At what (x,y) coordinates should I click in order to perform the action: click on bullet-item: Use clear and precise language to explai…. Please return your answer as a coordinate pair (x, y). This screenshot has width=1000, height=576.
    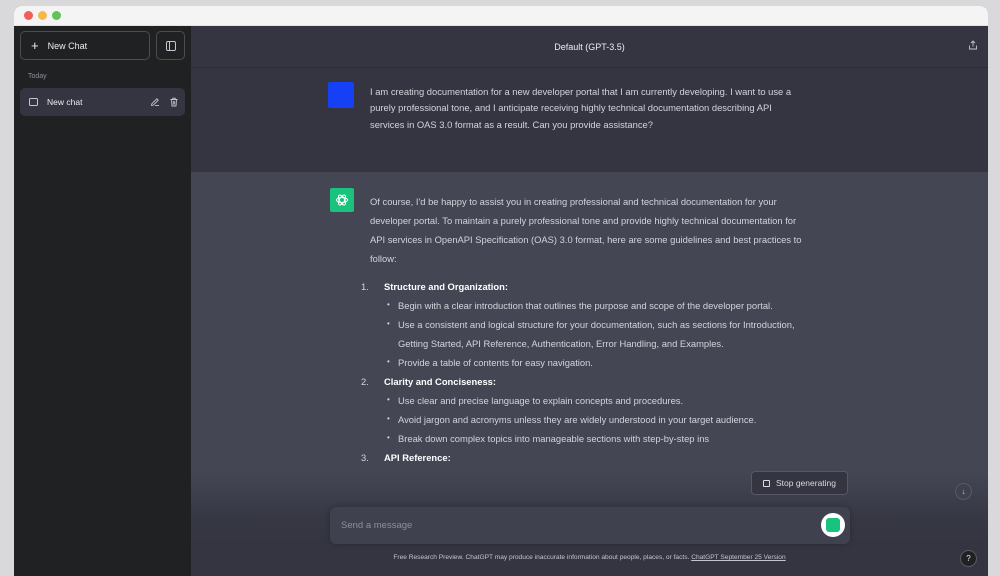
    Looking at the image, I should click on (597, 400).